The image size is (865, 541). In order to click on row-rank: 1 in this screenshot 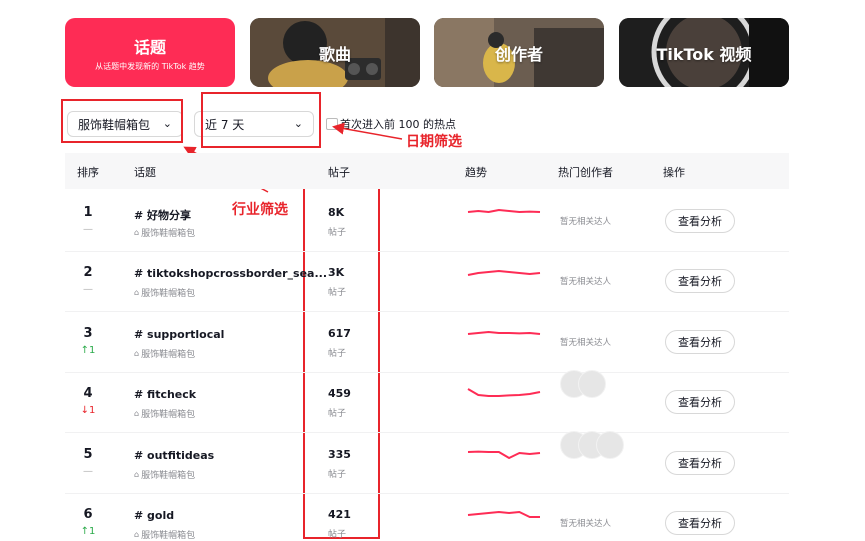, I will do `click(88, 212)`.